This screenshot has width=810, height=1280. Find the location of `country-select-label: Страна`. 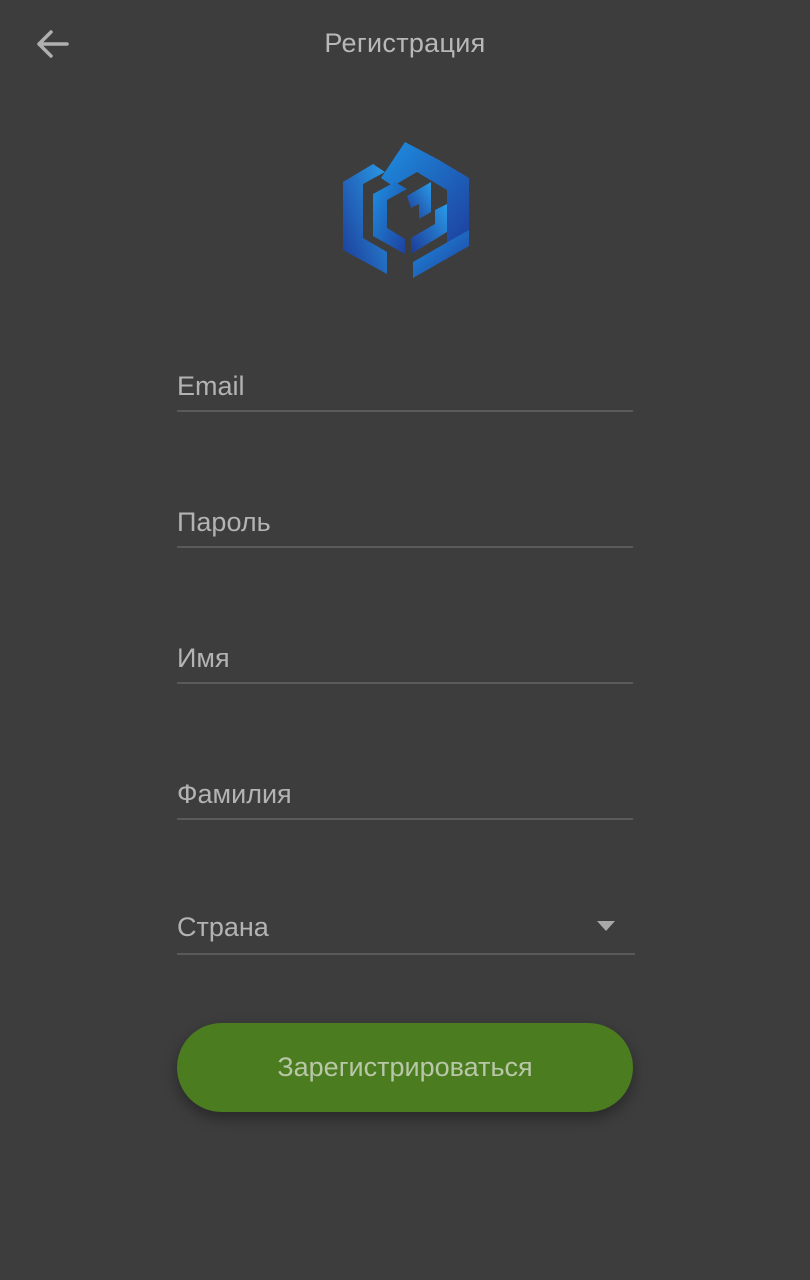

country-select-label: Страна is located at coordinates (223, 927).